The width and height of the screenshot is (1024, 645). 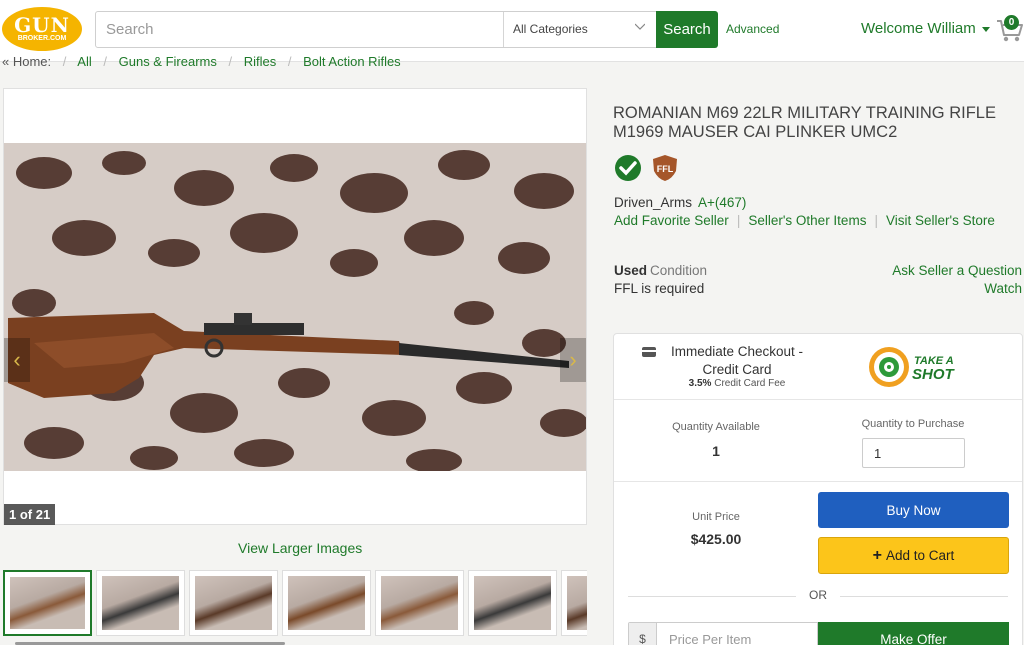 What do you see at coordinates (752, 29) in the screenshot?
I see `advanced-search-link: Advanced` at bounding box center [752, 29].